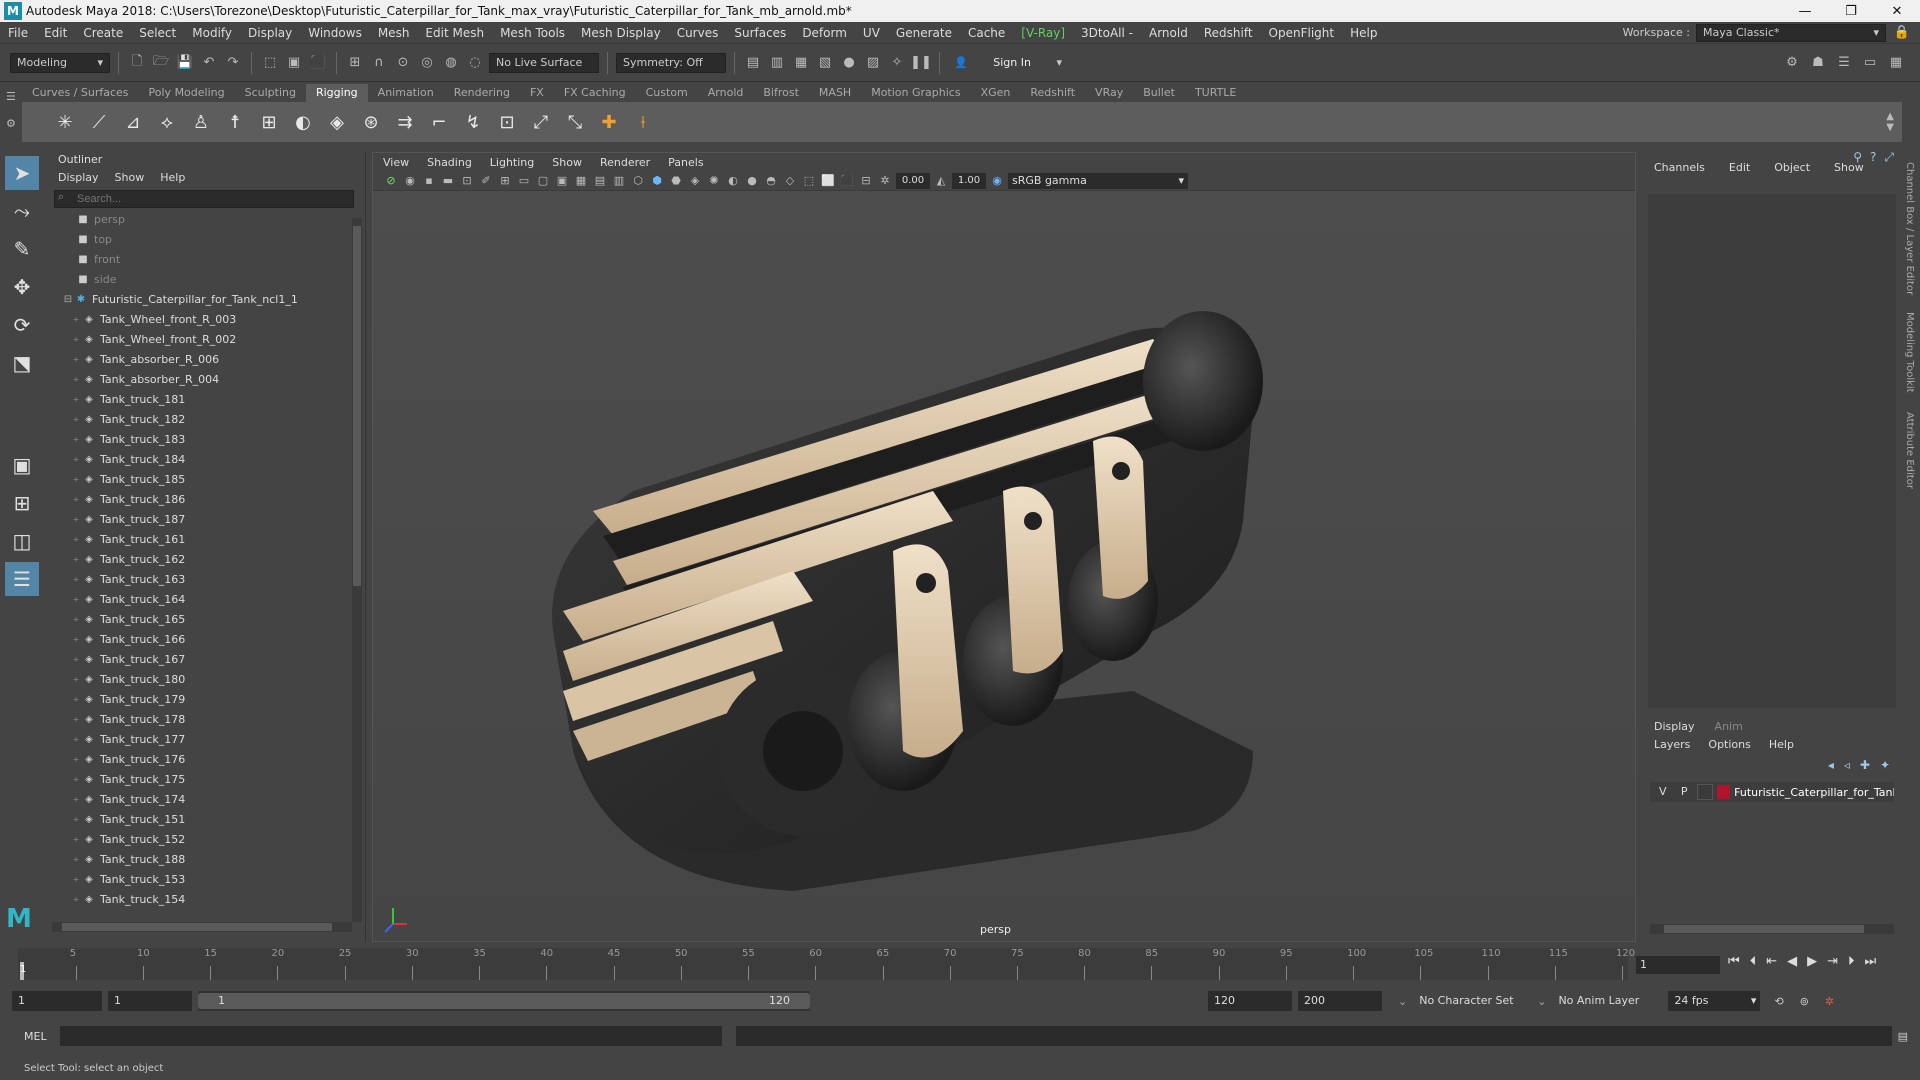 The width and height of the screenshot is (1920, 1080). Describe the element at coordinates (396, 162) in the screenshot. I see `viewport-menu-view: View` at that location.